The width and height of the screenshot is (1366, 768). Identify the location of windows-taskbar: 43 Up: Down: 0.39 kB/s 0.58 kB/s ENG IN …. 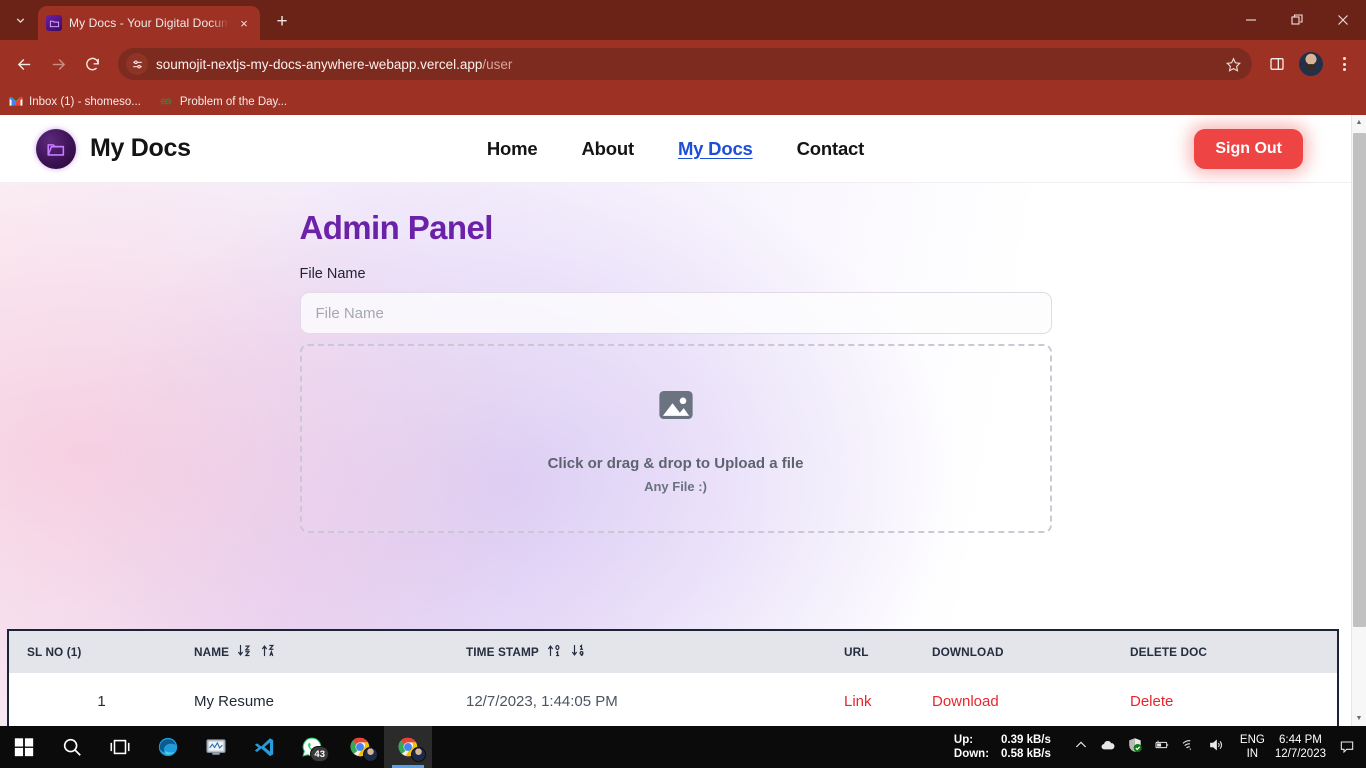
(683, 747).